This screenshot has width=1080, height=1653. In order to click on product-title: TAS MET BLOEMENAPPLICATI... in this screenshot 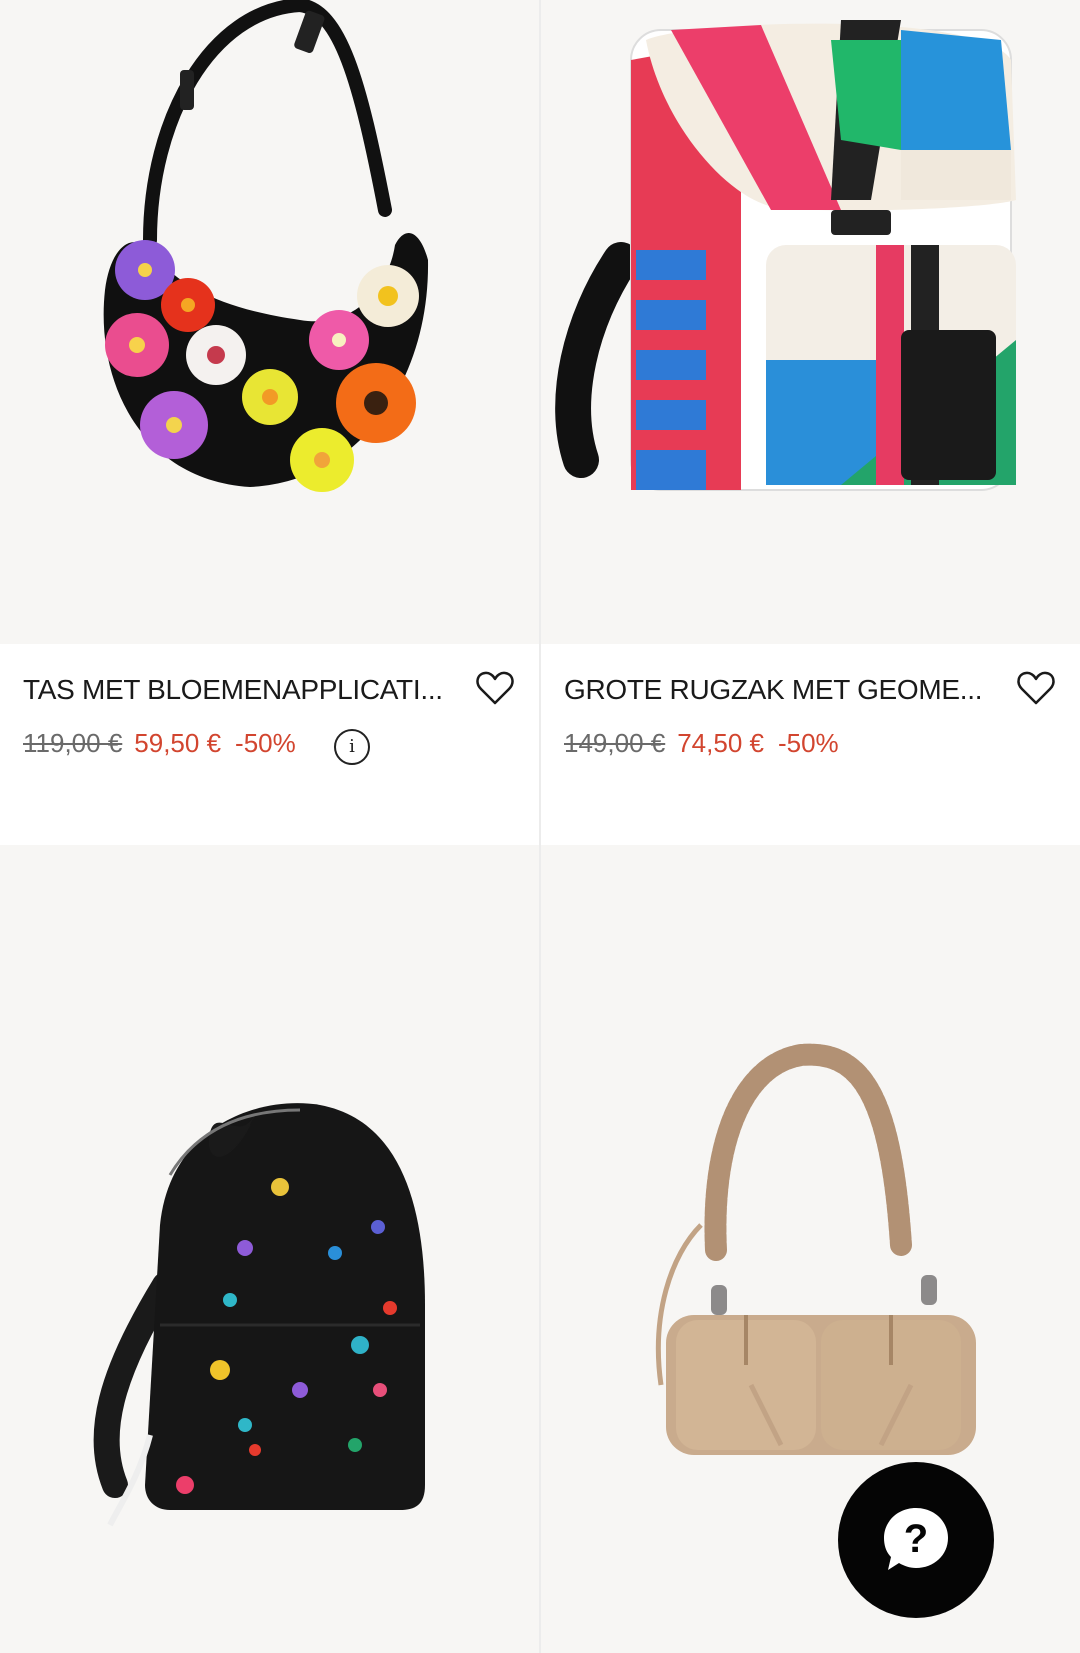, I will do `click(245, 690)`.